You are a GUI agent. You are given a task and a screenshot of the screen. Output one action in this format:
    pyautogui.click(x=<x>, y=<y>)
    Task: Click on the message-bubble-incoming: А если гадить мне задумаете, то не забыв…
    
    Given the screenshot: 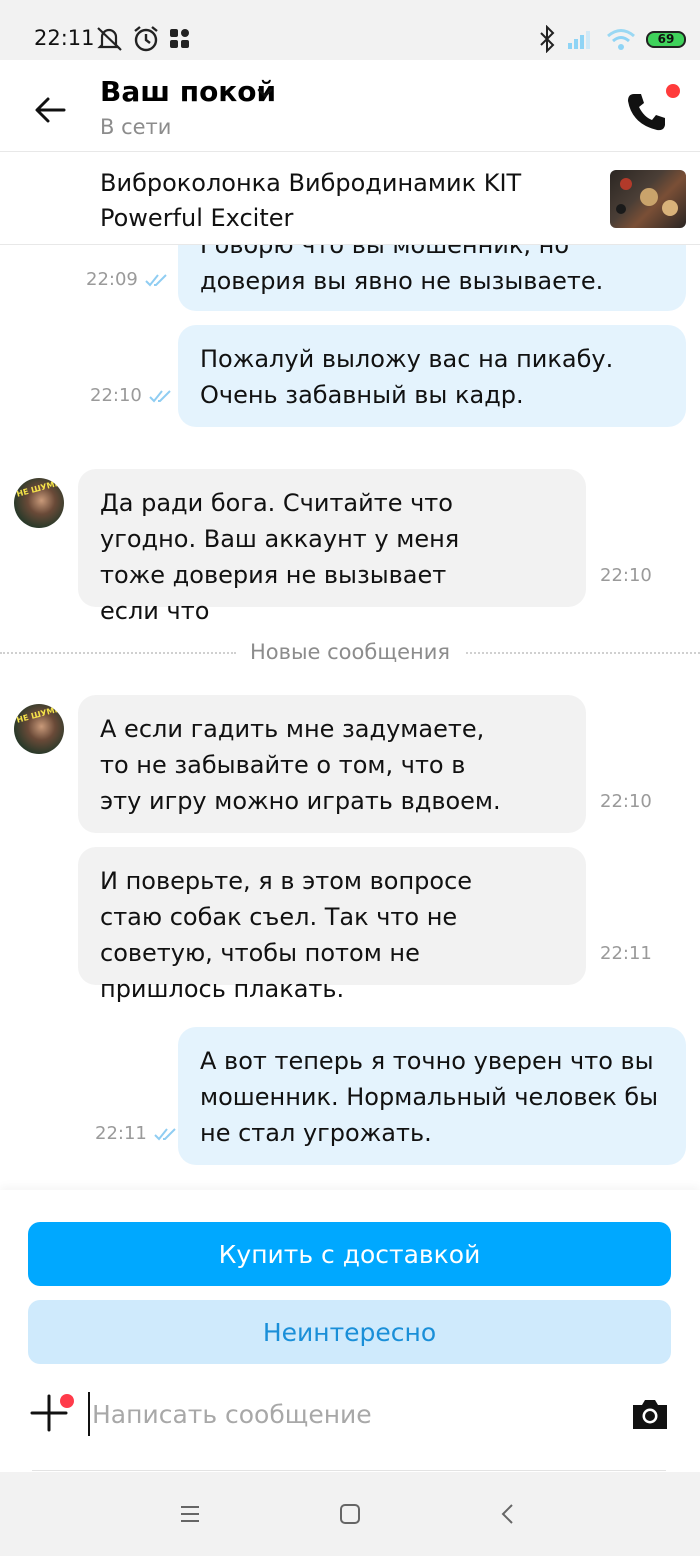 What is the action you would take?
    pyautogui.click(x=332, y=764)
    